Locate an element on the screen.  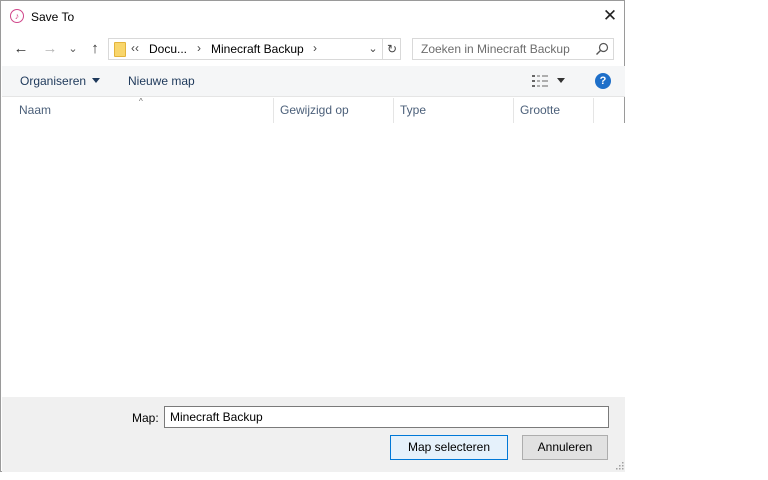
window-title: Save To is located at coordinates (53, 17).